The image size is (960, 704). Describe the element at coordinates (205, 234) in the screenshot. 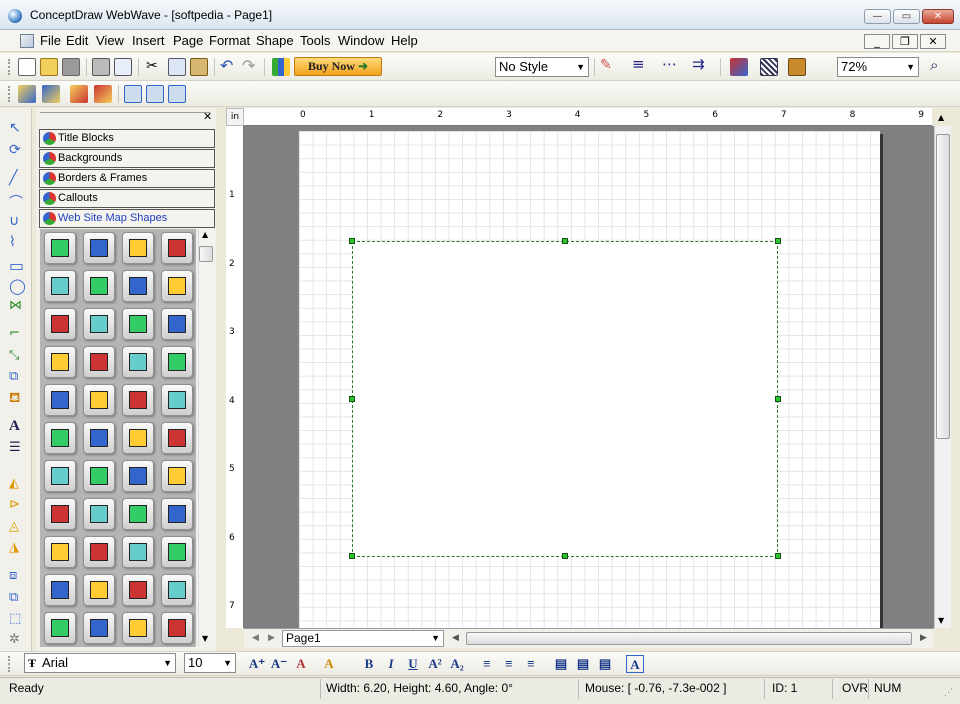

I see `scroll-up-icon: ▲` at that location.